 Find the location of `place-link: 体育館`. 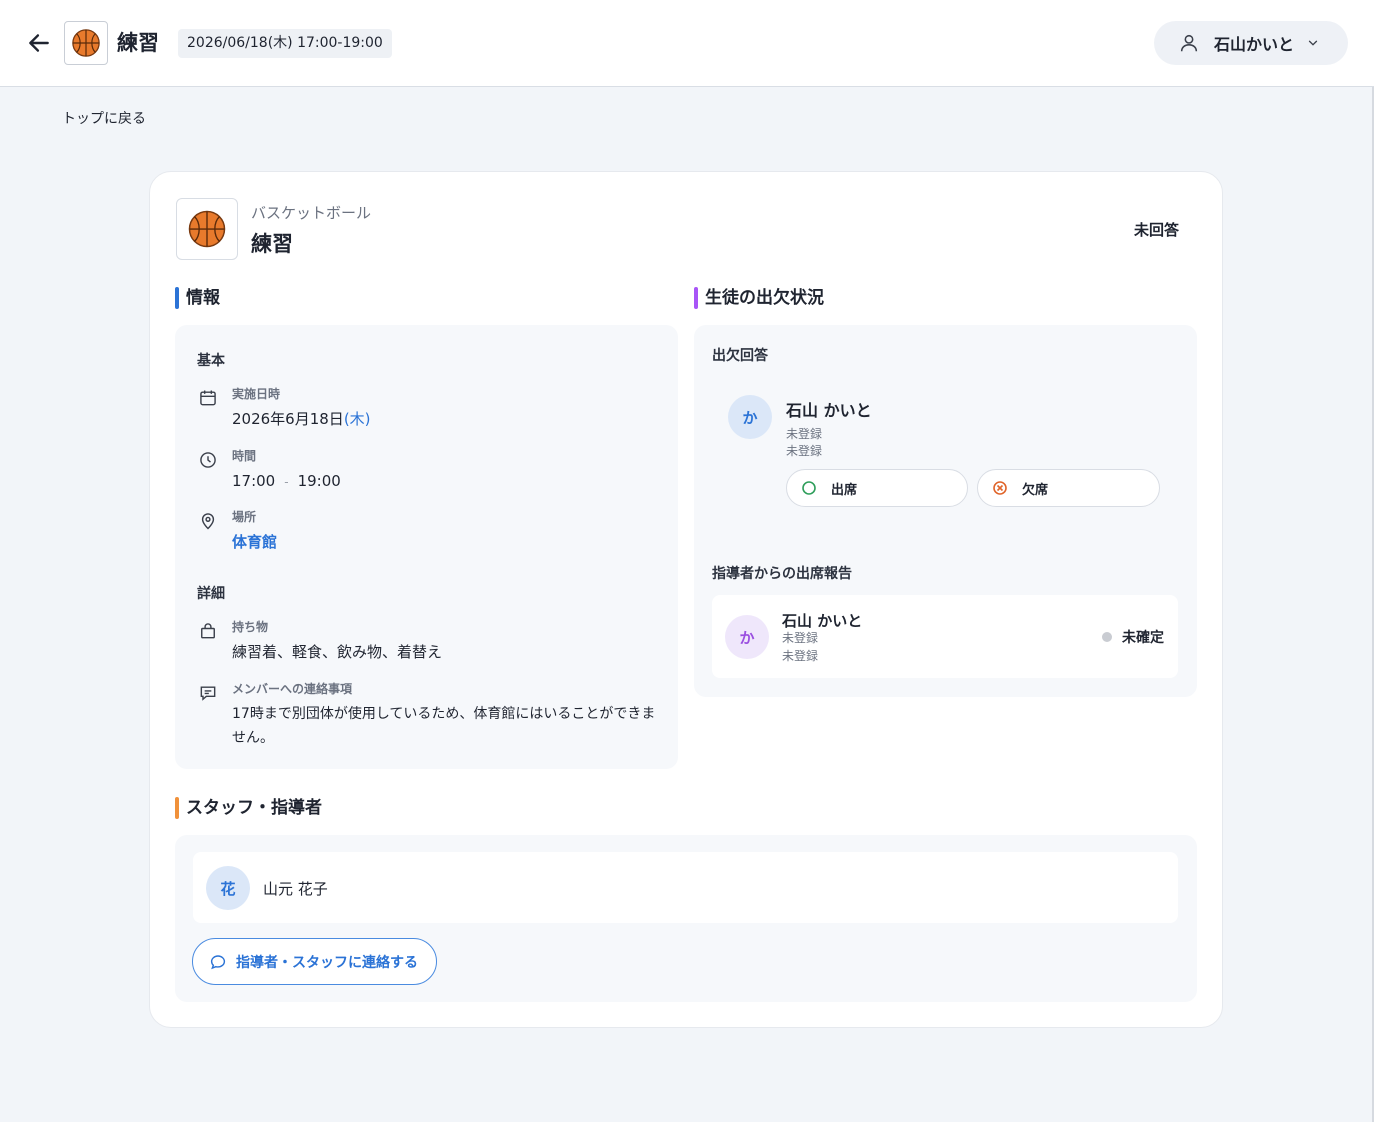

place-link: 体育館 is located at coordinates (254, 542).